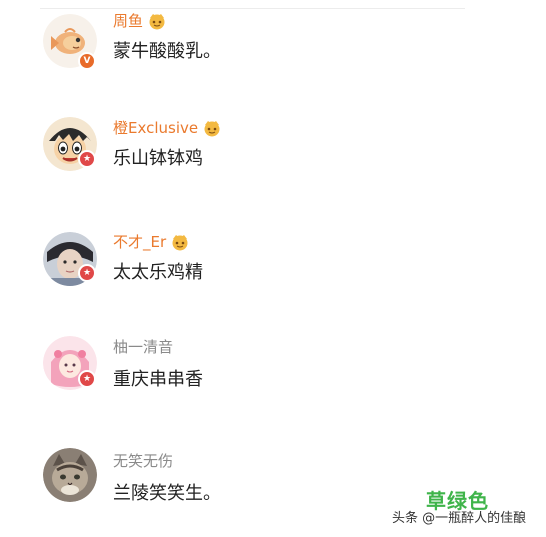  Describe the element at coordinates (167, 493) in the screenshot. I see `comment-text: 兰陵笑笑生。` at that location.